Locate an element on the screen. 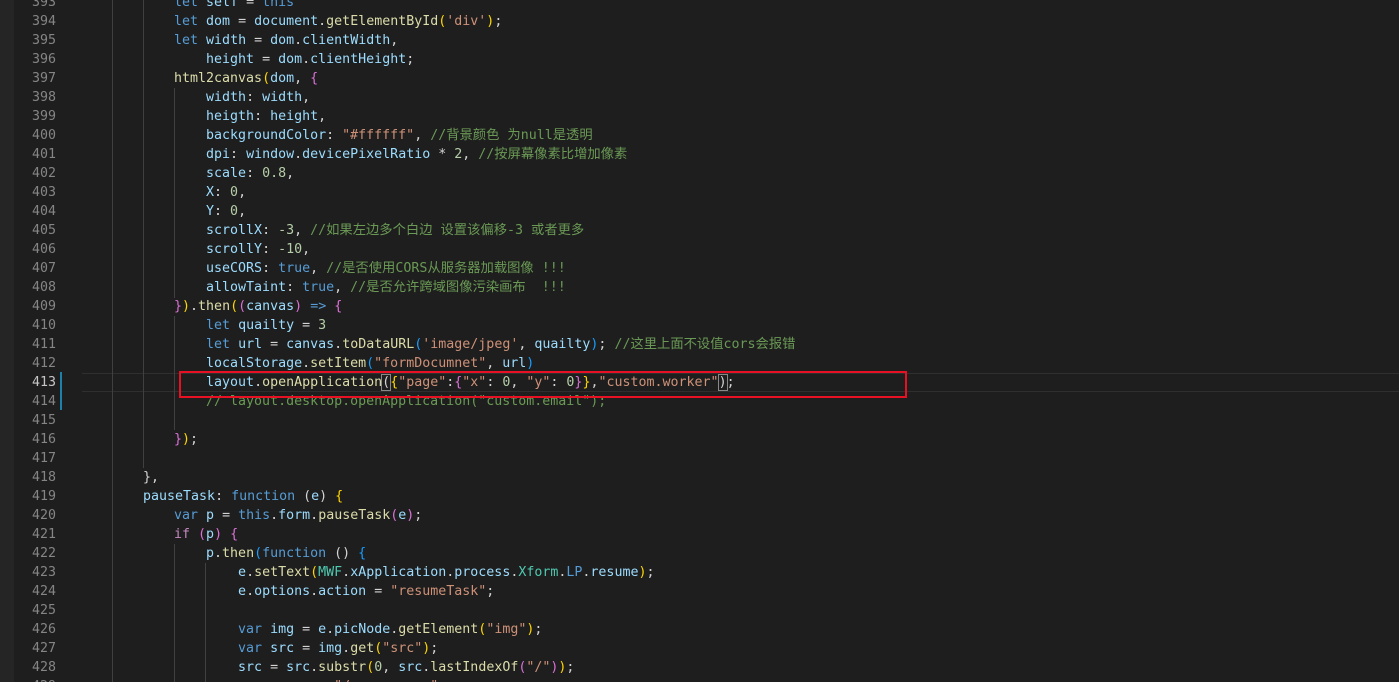 The width and height of the screenshot is (1399, 682). code-text: }).then((canvas) => { is located at coordinates (258, 306).